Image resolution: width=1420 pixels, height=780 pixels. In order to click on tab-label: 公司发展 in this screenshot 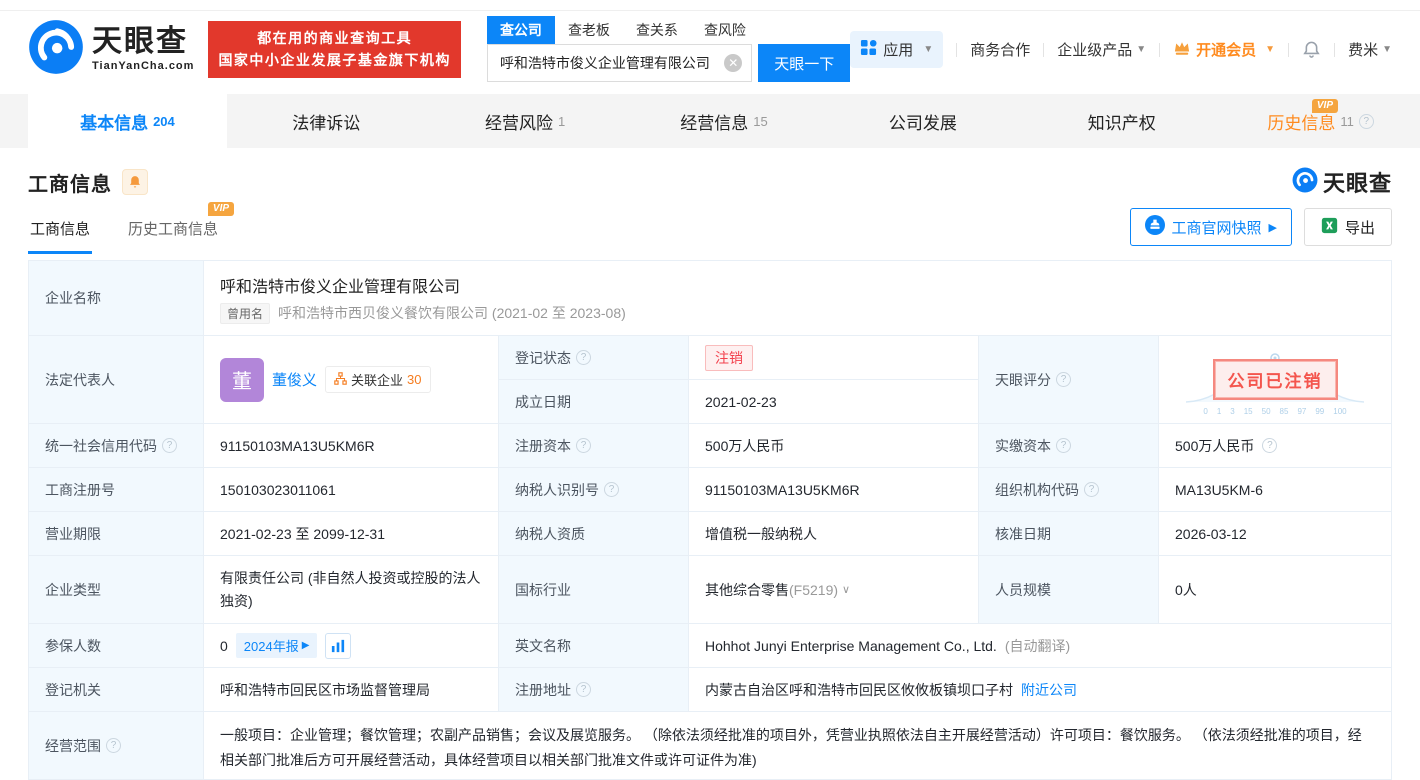, I will do `click(922, 123)`.